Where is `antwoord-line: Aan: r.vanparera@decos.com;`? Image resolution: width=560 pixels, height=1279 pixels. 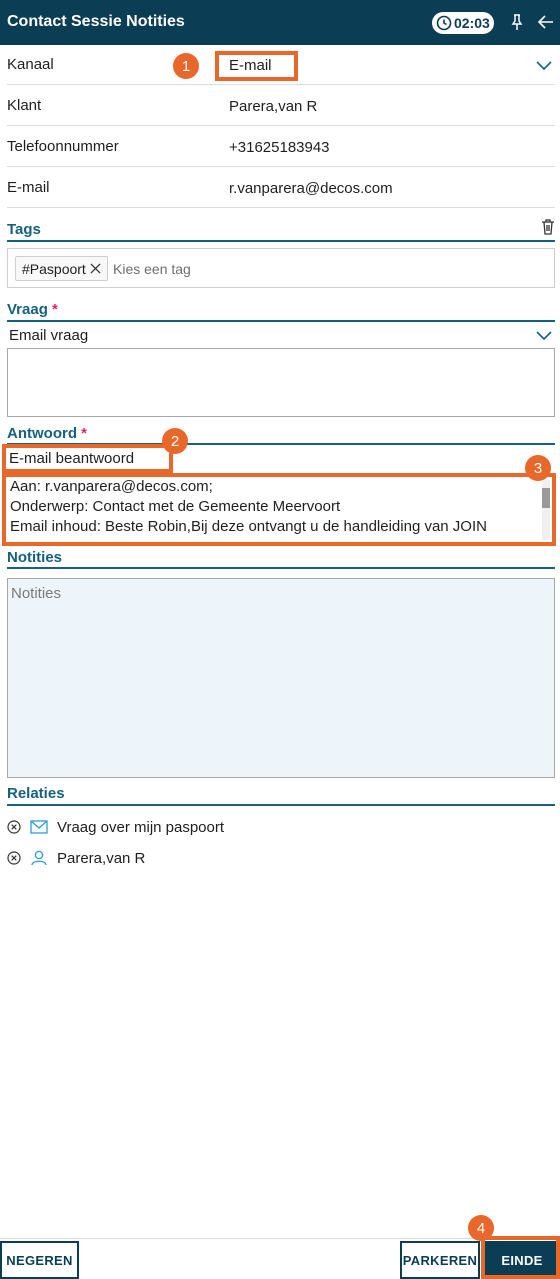
antwoord-line: Aan: r.vanparera@decos.com; is located at coordinates (111, 486).